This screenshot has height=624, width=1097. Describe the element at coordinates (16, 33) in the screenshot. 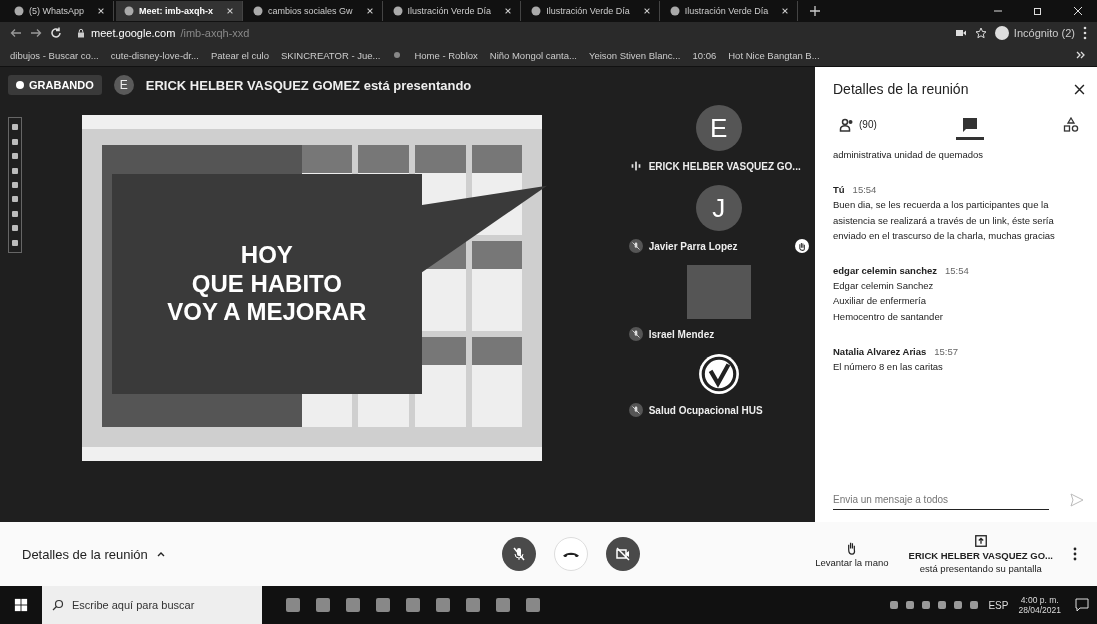

I see `back-icon` at that location.